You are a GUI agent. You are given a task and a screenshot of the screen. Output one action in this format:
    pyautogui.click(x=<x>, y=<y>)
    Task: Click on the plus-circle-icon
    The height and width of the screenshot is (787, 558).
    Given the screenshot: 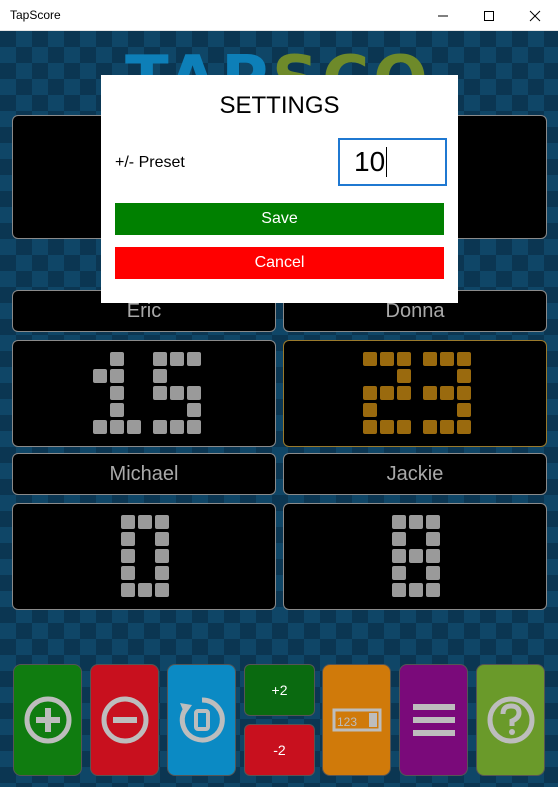 What is the action you would take?
    pyautogui.click(x=47, y=720)
    